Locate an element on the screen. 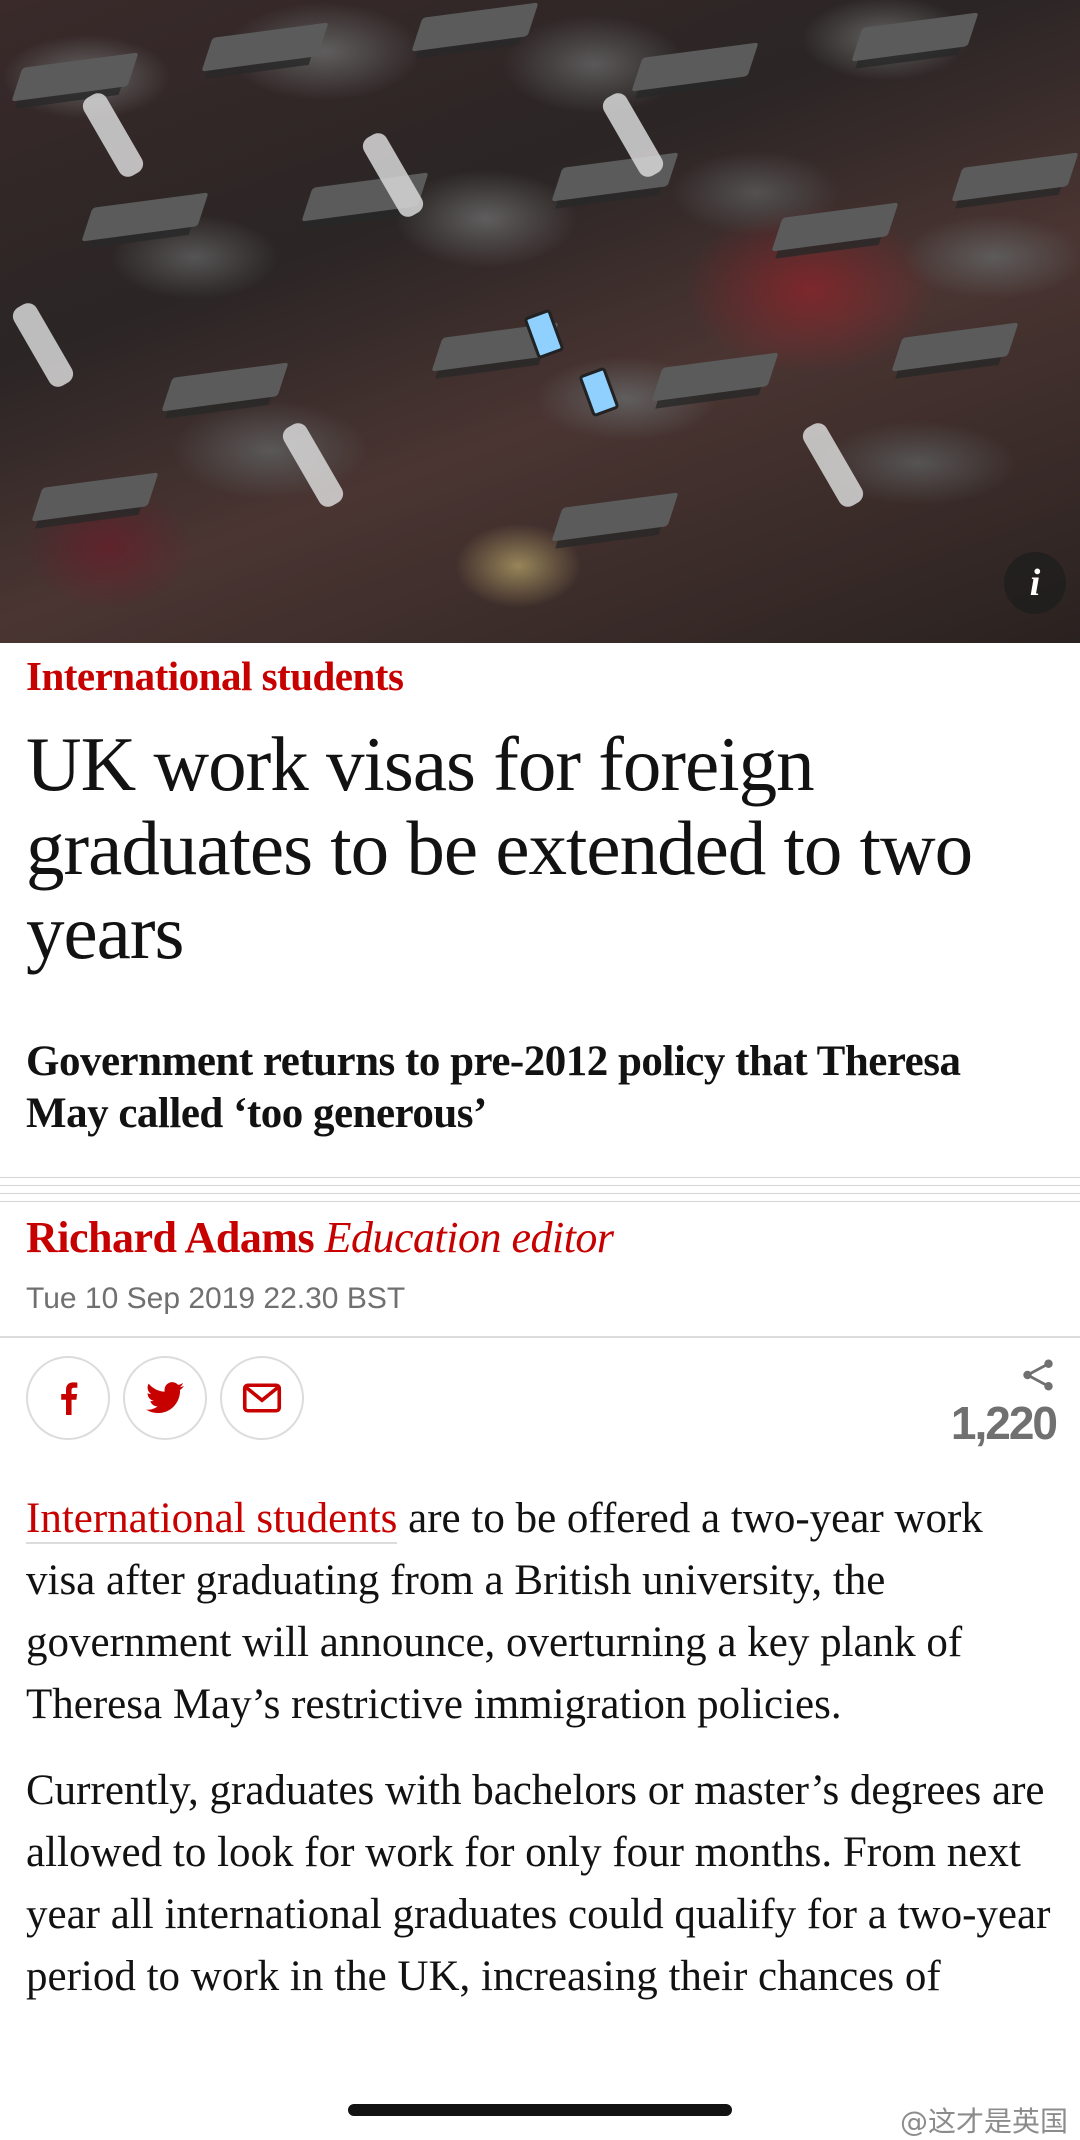 This screenshot has width=1080, height=2140. watermark: @这才是英国 is located at coordinates (983, 2121).